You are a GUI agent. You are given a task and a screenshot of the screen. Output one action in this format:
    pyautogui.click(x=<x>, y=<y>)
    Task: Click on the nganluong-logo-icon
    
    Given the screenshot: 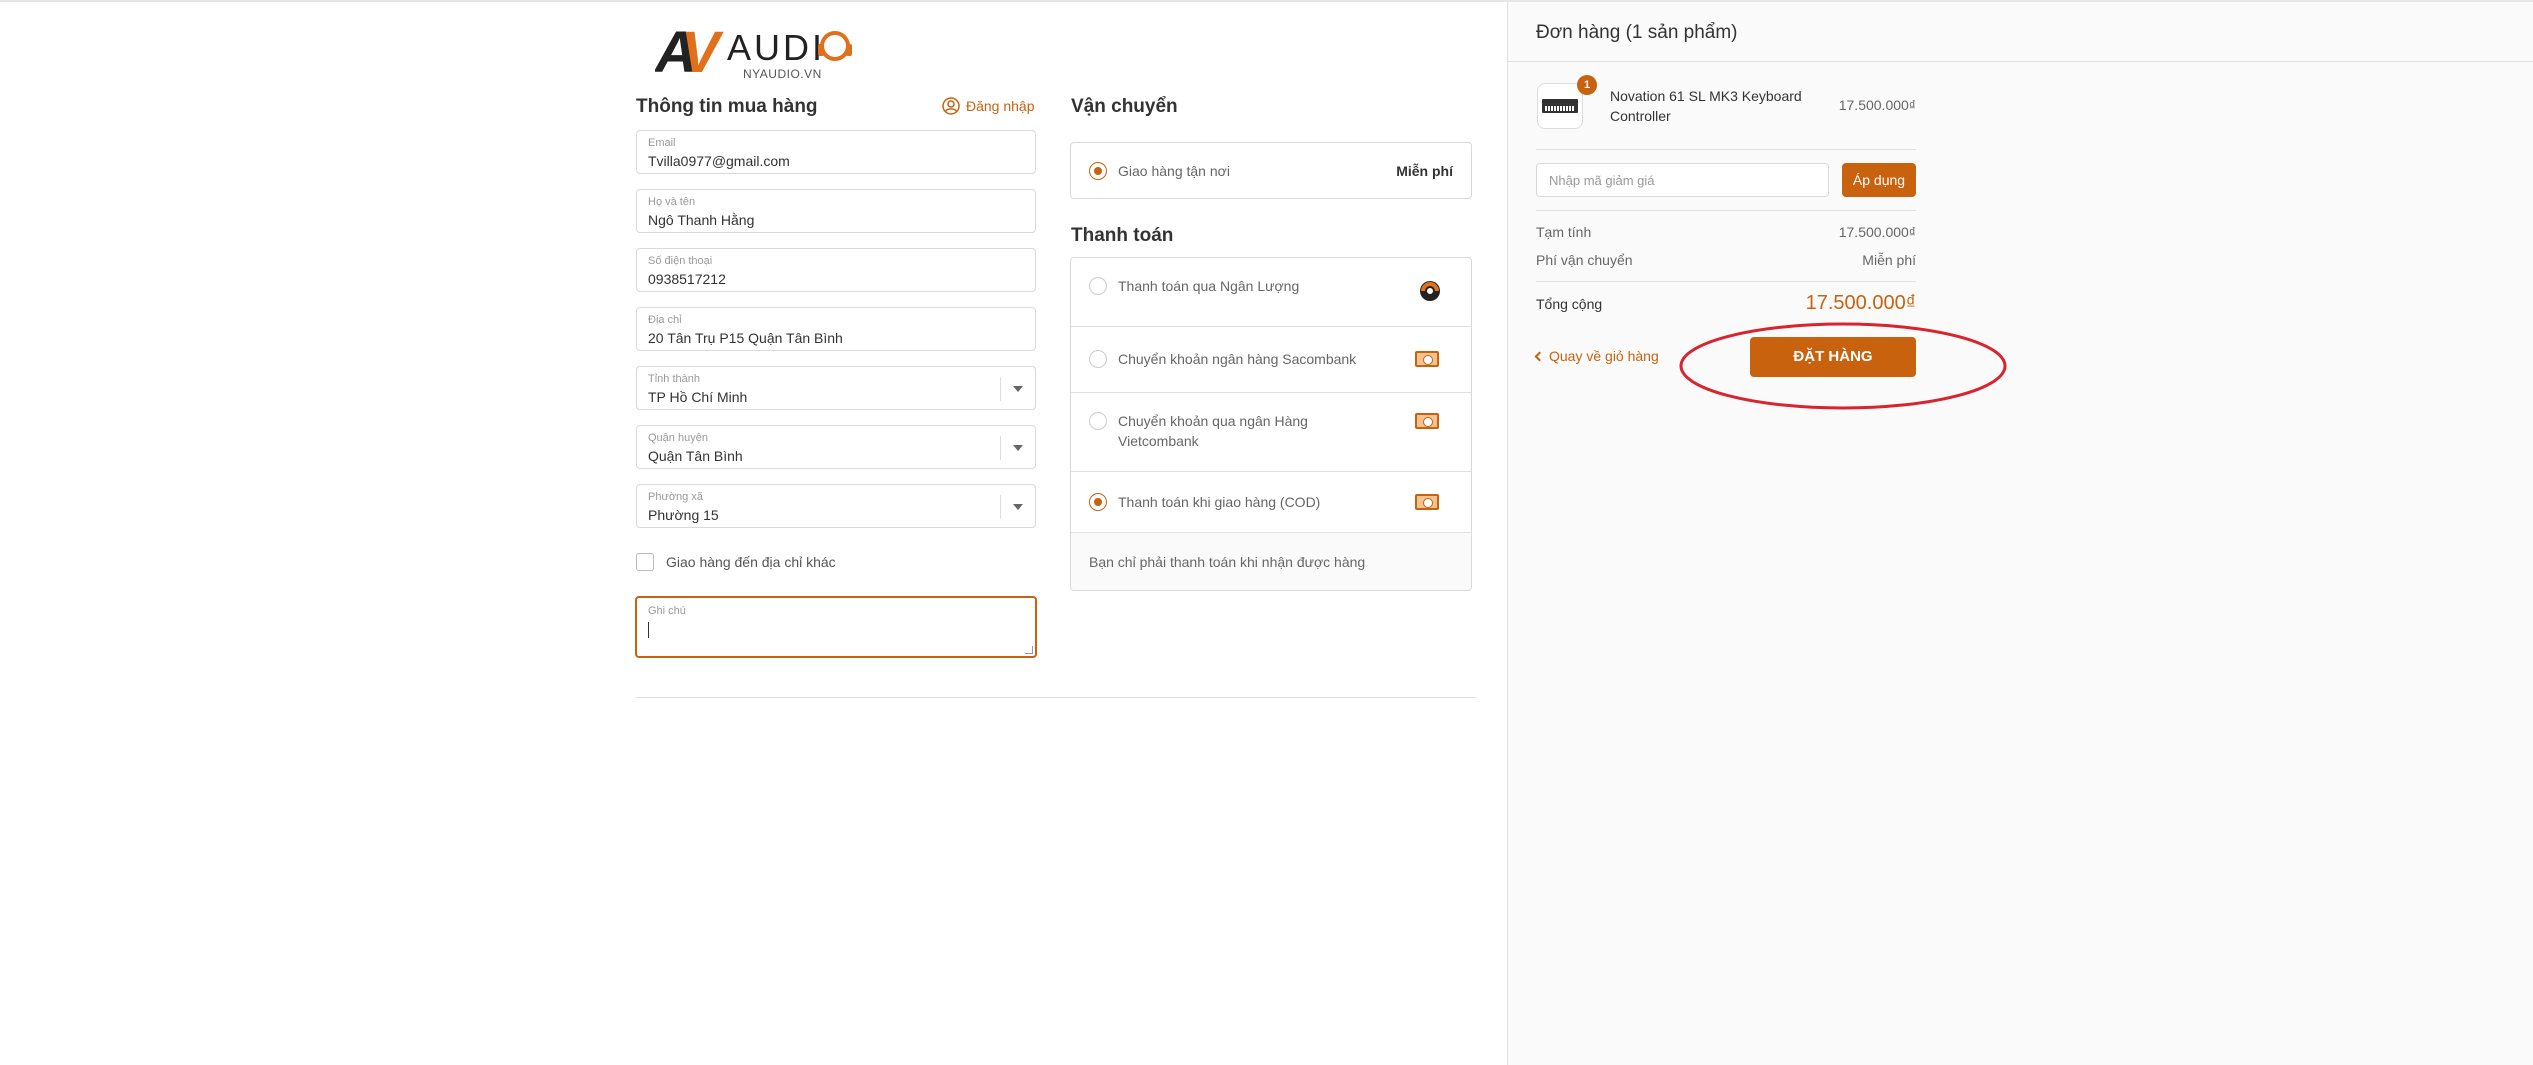 What is the action you would take?
    pyautogui.click(x=1430, y=291)
    